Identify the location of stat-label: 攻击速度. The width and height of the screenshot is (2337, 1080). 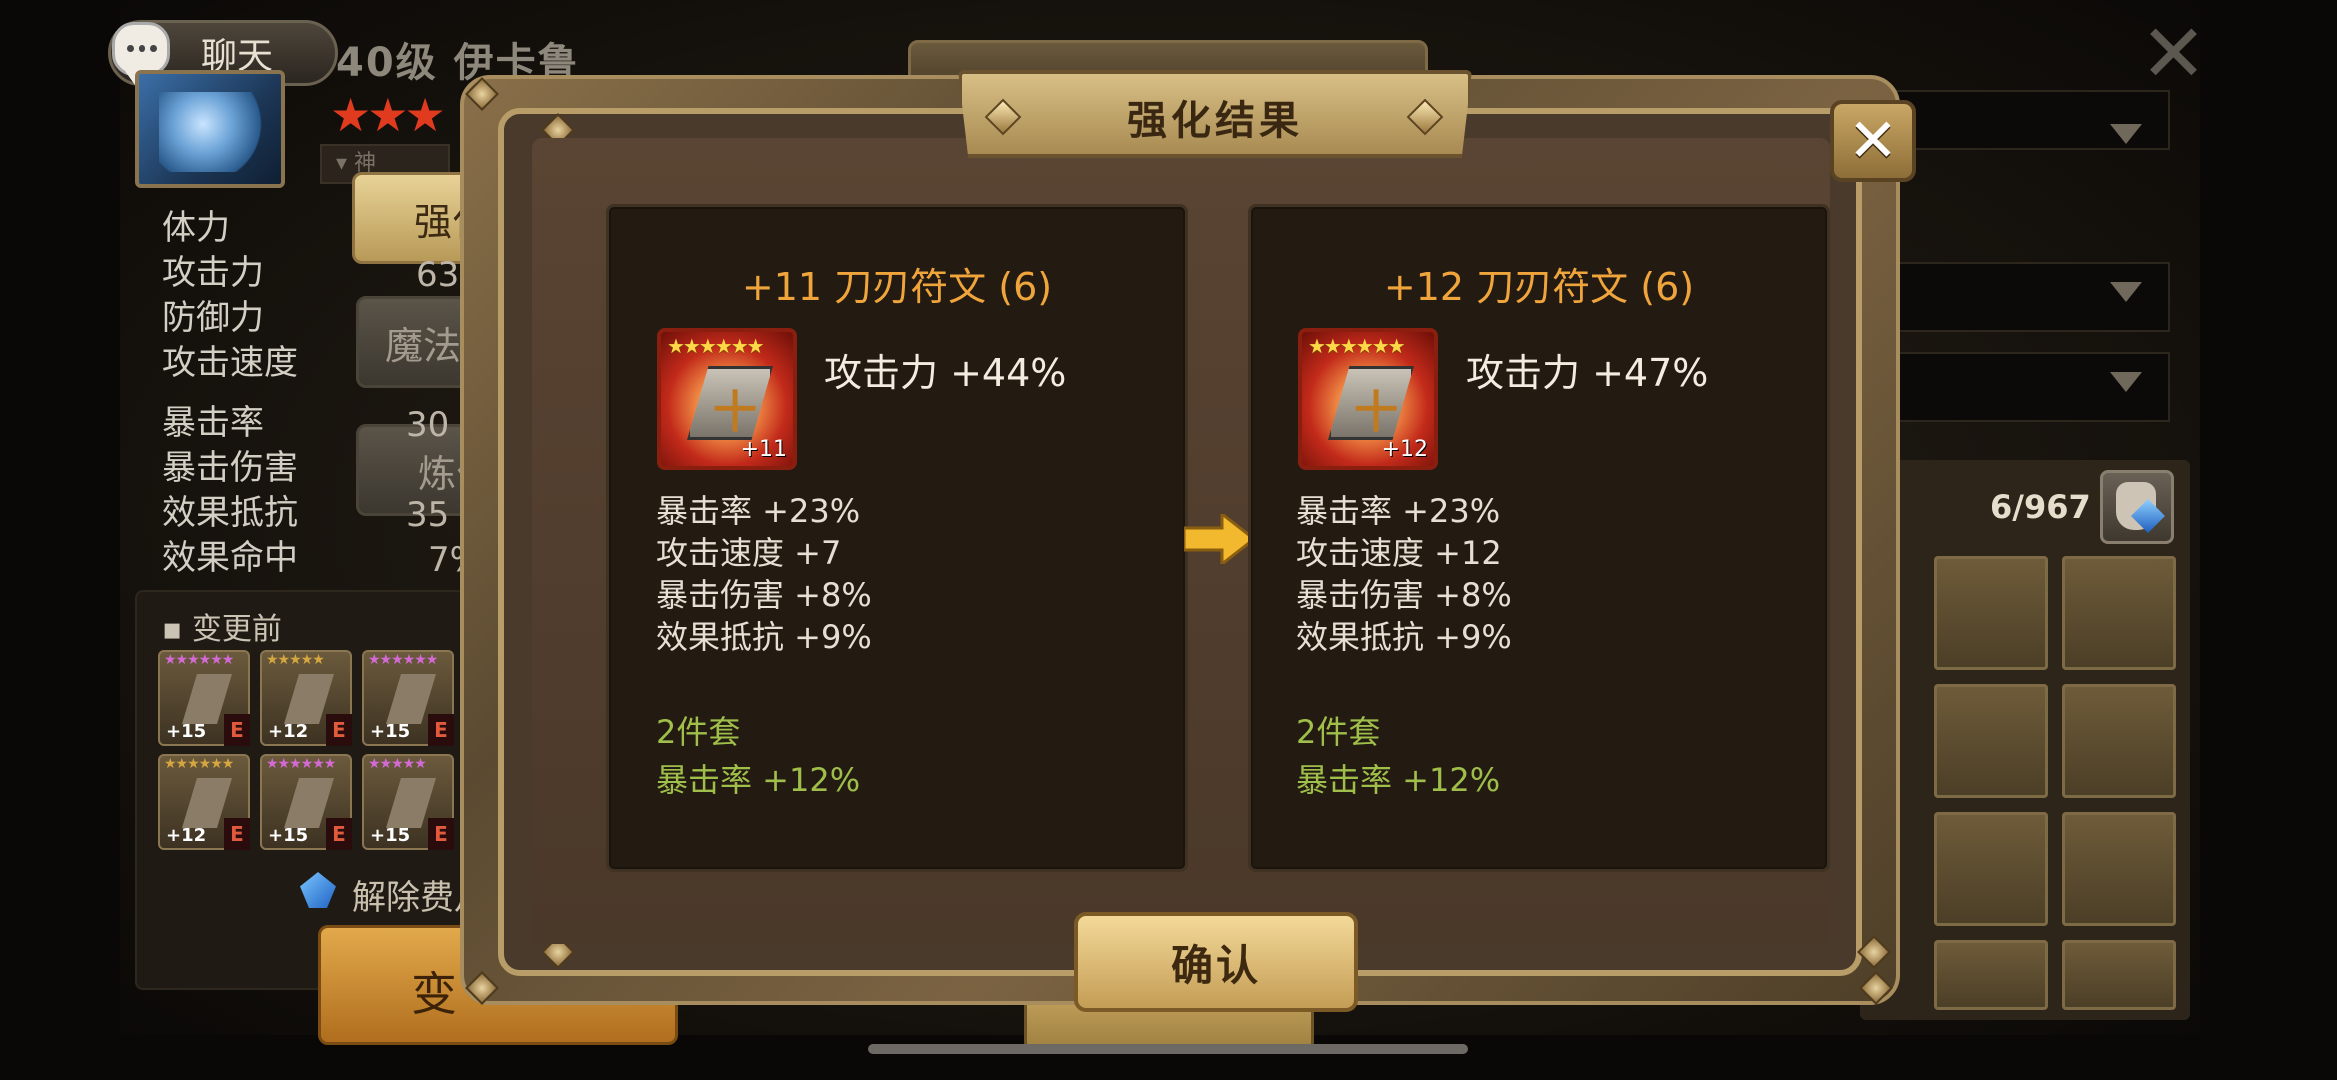
(230, 363).